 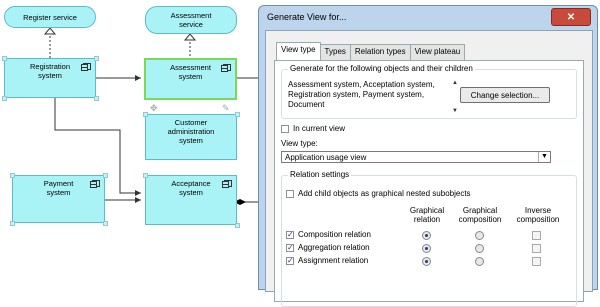 I want to click on add-child-checkbox, so click(x=290, y=194).